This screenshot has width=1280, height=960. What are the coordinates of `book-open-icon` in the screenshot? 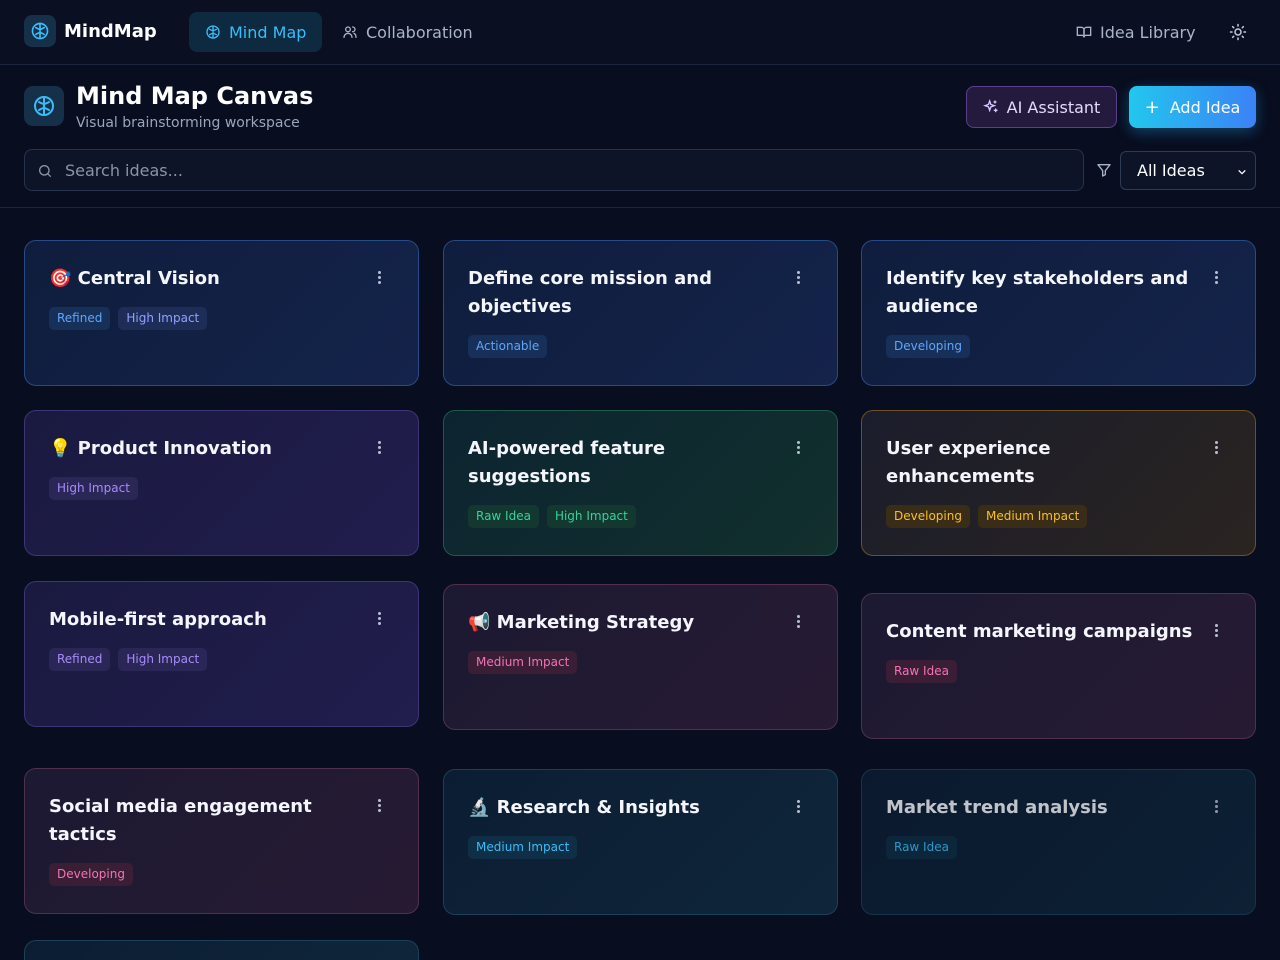 It's located at (1084, 32).